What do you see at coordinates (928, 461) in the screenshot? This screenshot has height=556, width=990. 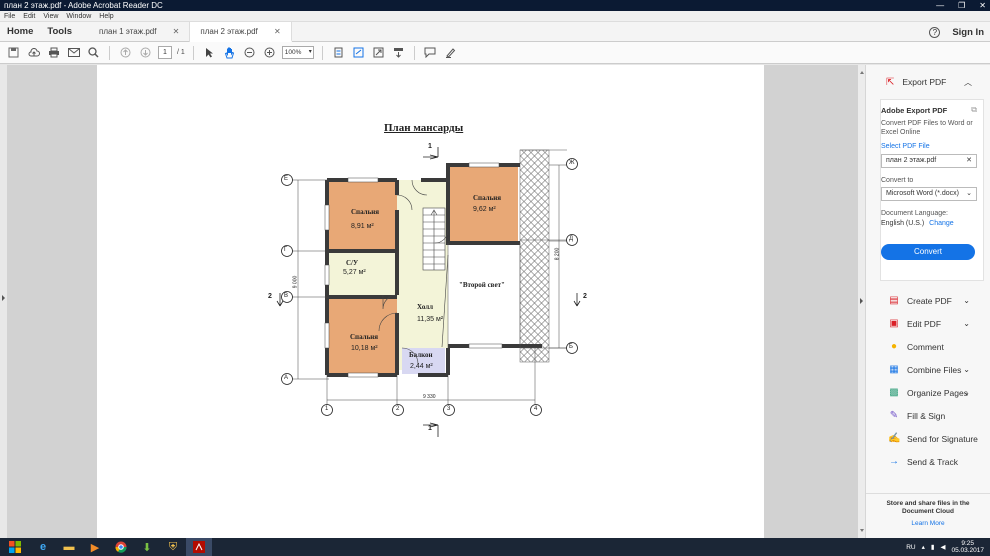 I see `tool-send-track: → Send & Track` at bounding box center [928, 461].